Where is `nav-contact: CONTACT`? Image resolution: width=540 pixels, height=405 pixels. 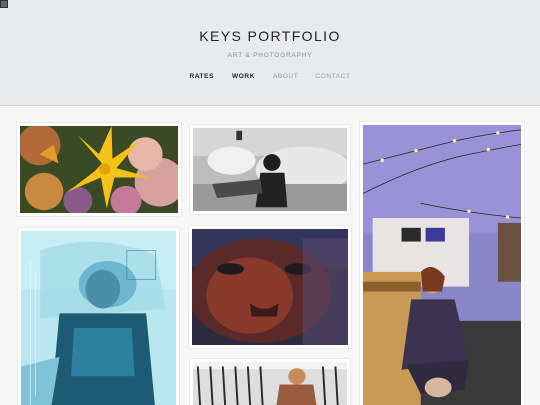 nav-contact: CONTACT is located at coordinates (332, 76).